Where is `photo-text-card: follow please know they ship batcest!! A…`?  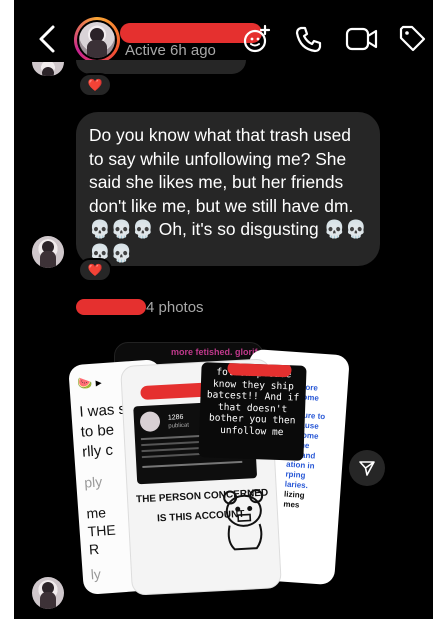
photo-text-card: follow please know they ship batcest!! A… is located at coordinates (252, 411).